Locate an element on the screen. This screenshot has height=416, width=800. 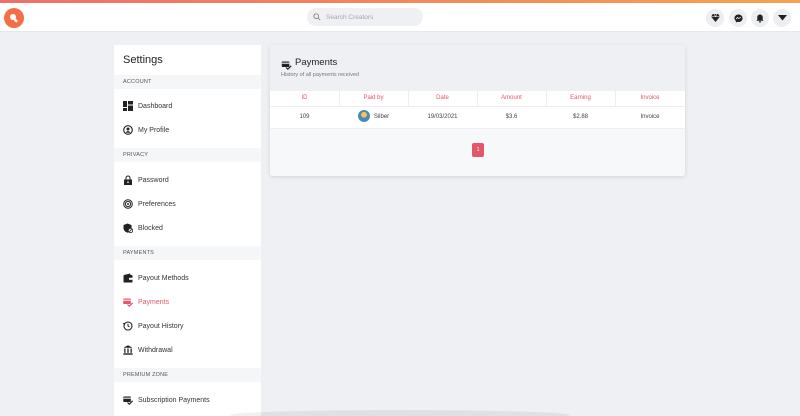
diamond-button is located at coordinates (715, 18).